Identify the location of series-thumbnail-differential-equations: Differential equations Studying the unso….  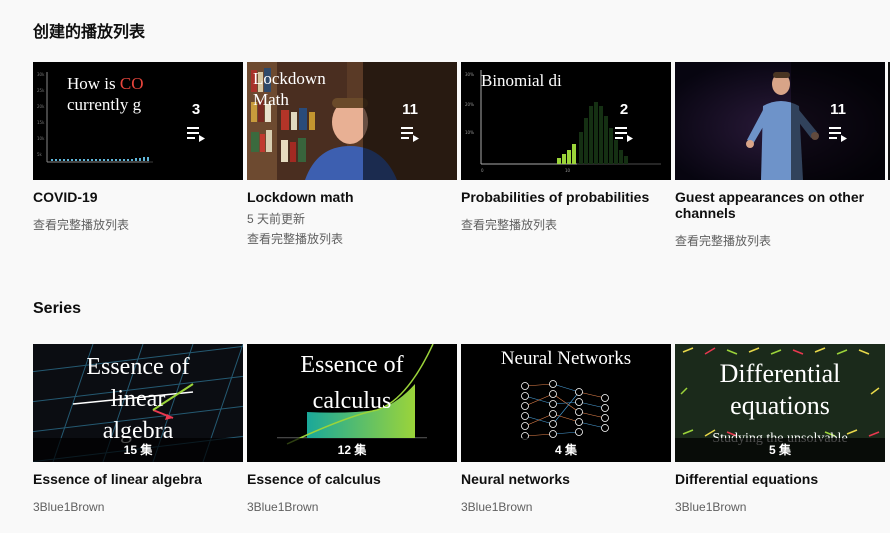
(780, 403).